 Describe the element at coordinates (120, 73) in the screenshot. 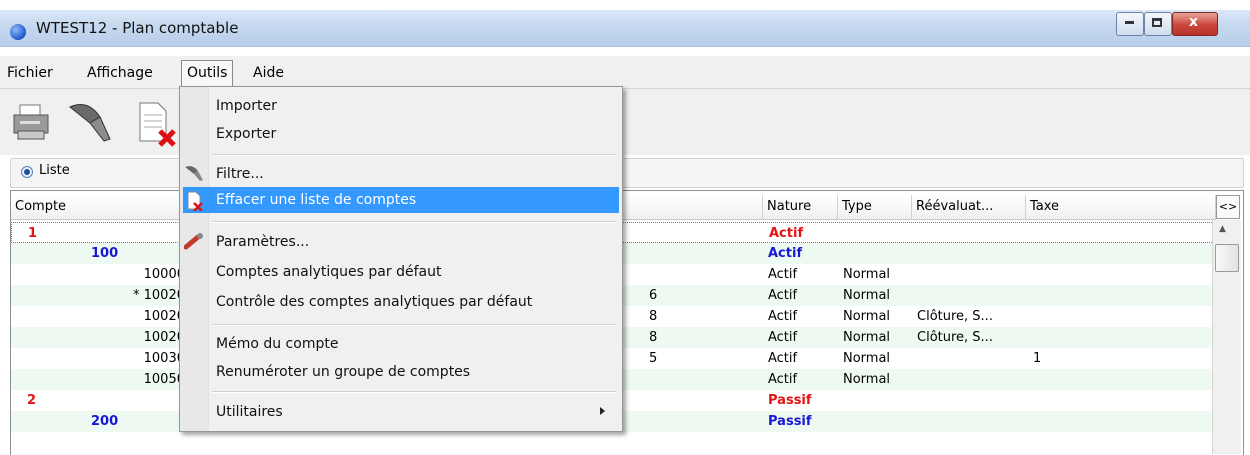

I see `menu-affichage: Affichage` at that location.